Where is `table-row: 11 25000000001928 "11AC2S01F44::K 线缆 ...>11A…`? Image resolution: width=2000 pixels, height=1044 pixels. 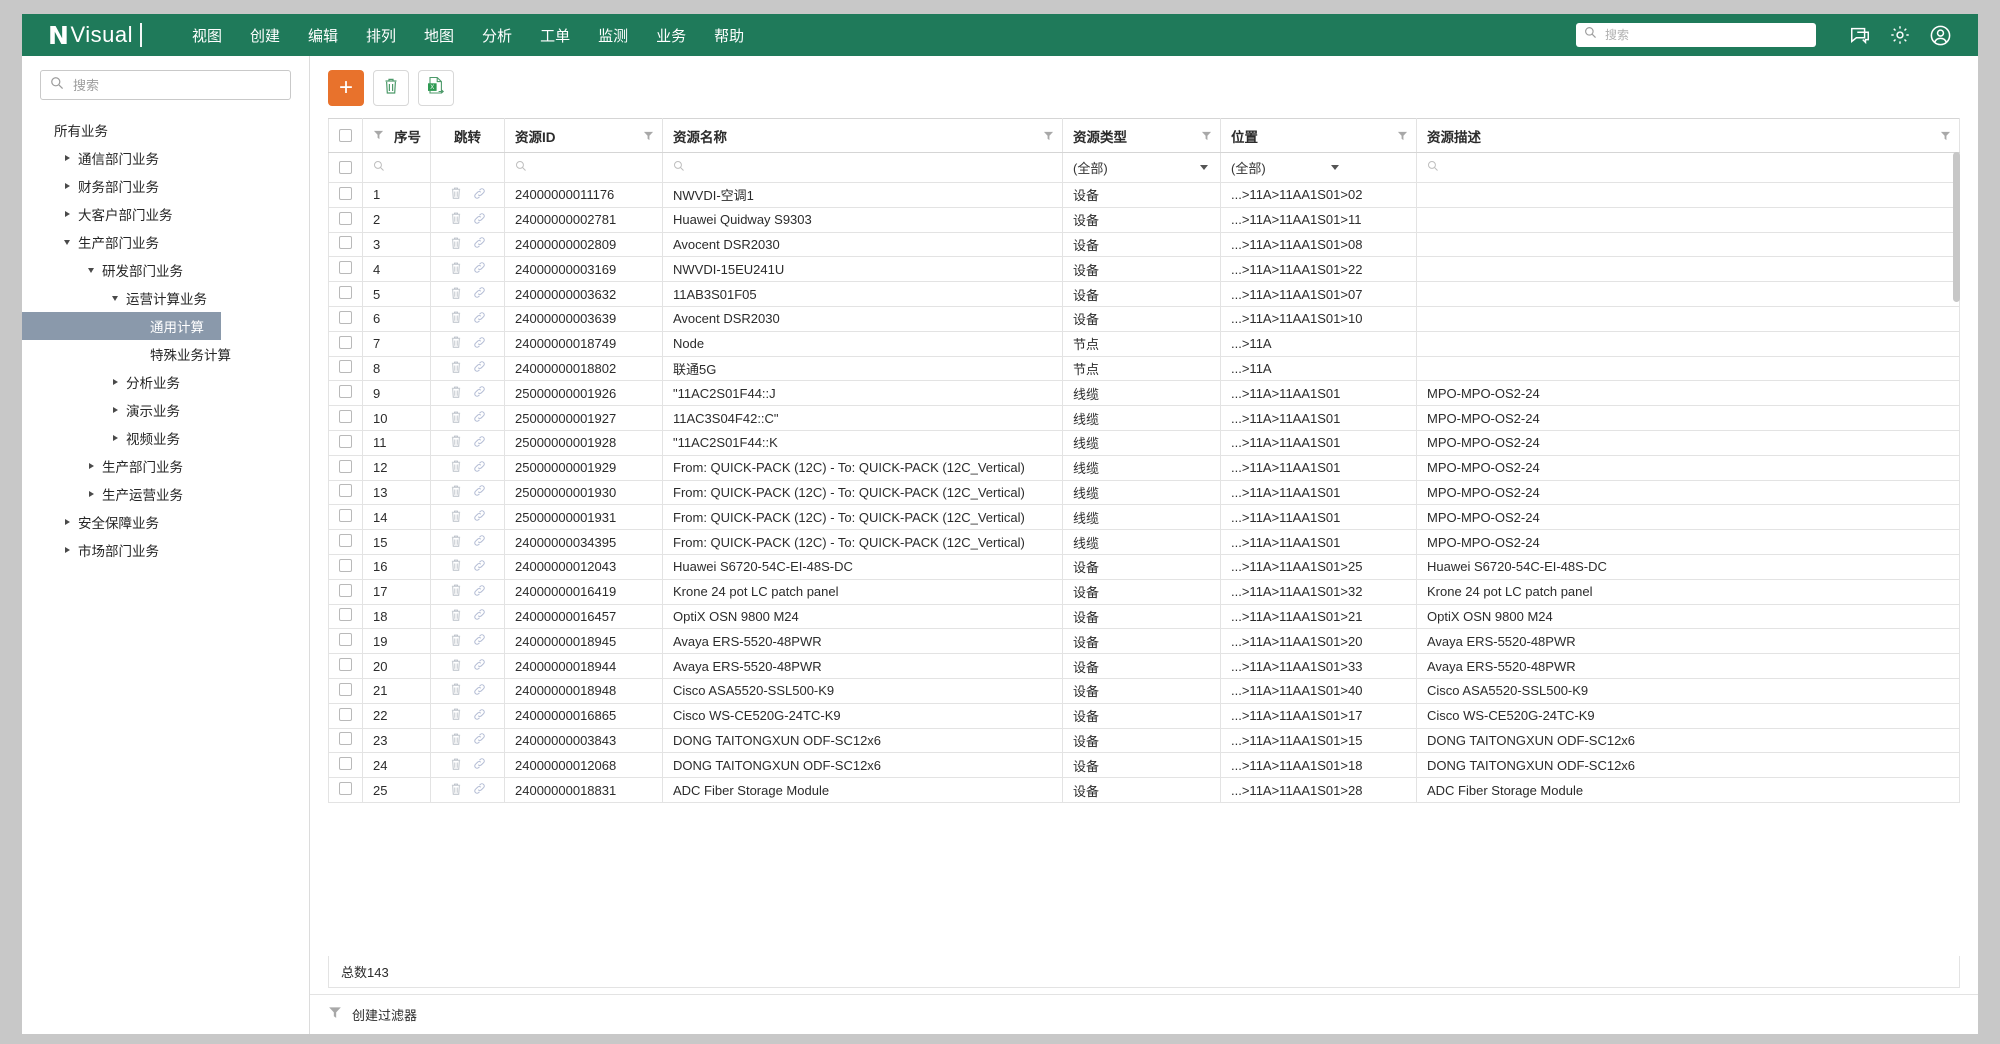
table-row: 11 25000000001928 "11AC2S01F44::K 线缆 ...>11A… is located at coordinates (1144, 442).